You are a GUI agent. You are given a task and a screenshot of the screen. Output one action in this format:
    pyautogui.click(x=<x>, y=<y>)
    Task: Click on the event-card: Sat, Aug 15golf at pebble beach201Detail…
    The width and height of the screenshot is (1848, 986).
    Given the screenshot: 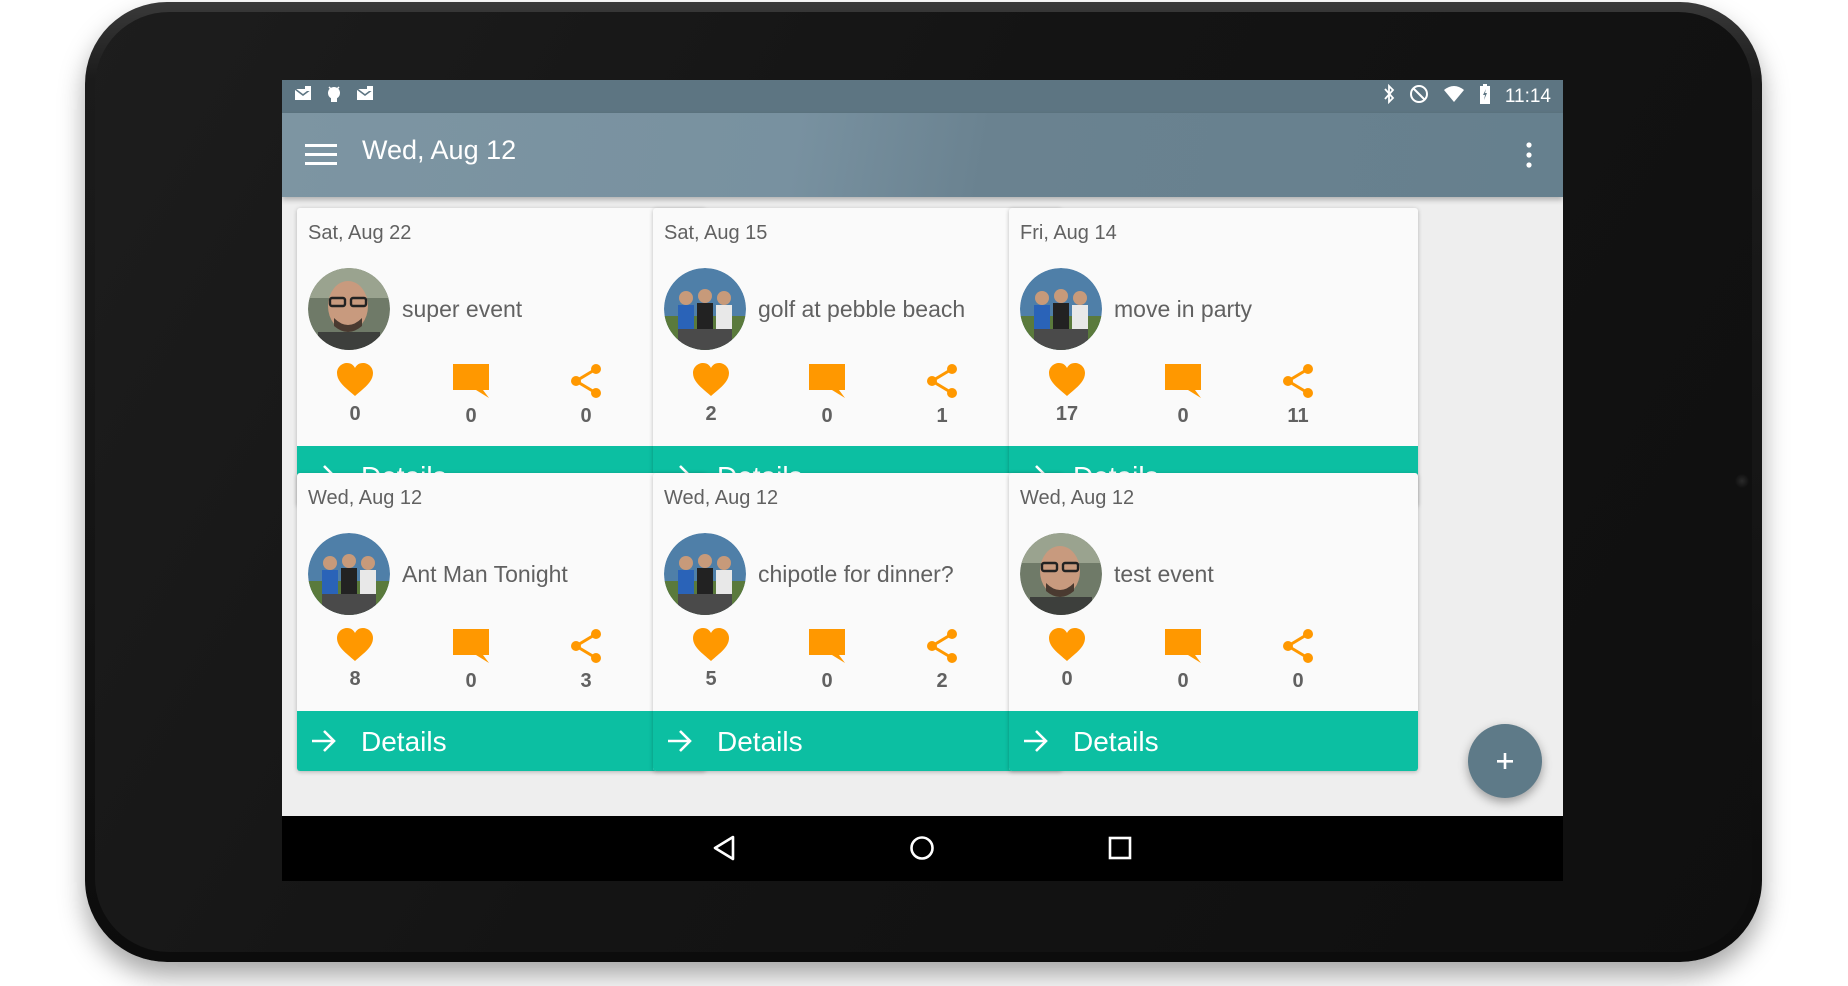 What is the action you would take?
    pyautogui.click(x=857, y=357)
    